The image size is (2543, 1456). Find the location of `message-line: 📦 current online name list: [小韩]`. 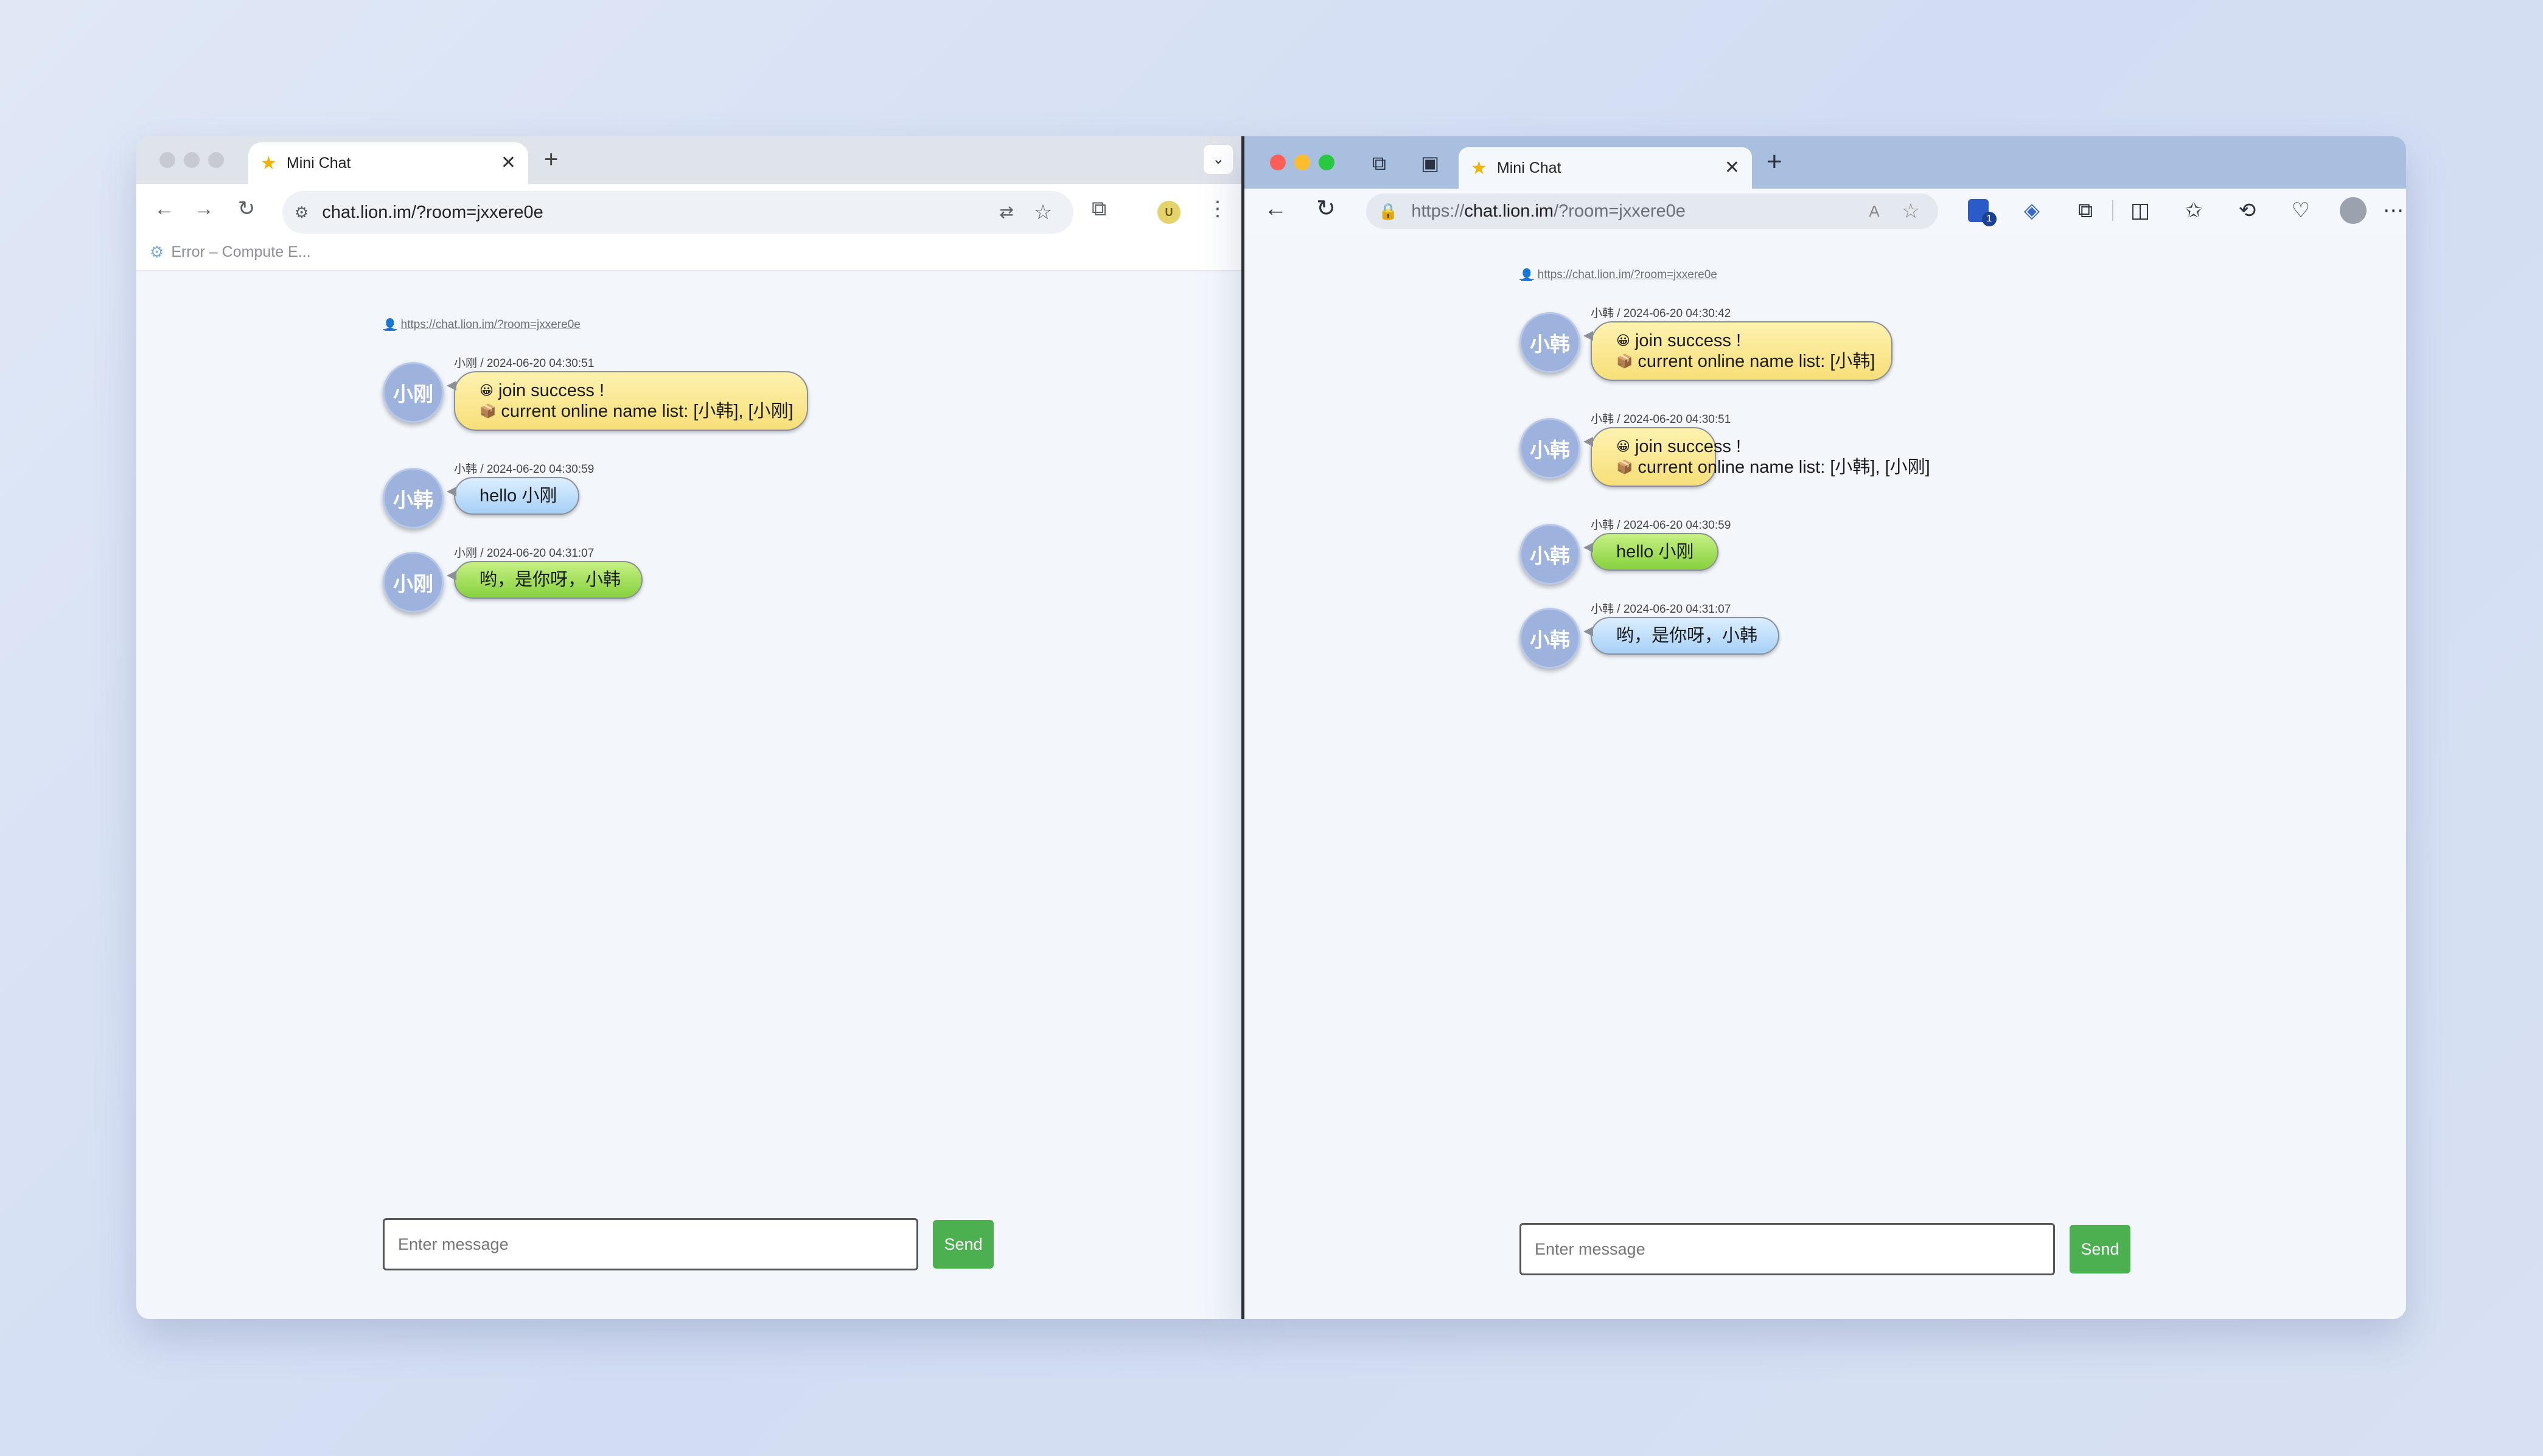

message-line: 📦 current online name list: [小韩] is located at coordinates (1745, 361).